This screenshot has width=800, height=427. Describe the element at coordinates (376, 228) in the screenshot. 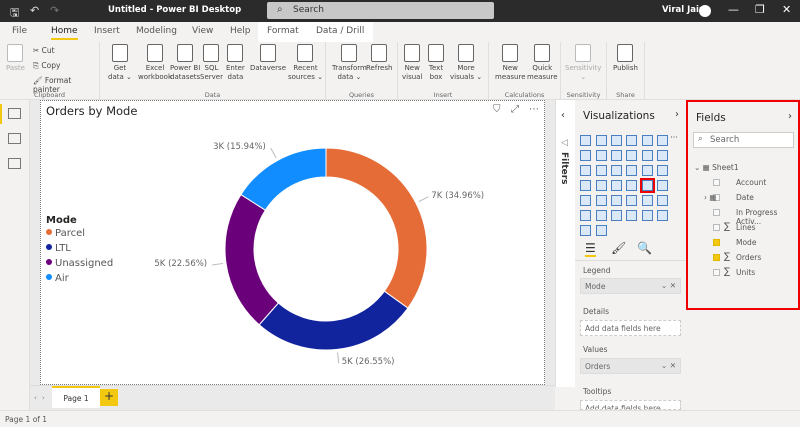

I see `donut-slice-parcel` at that location.